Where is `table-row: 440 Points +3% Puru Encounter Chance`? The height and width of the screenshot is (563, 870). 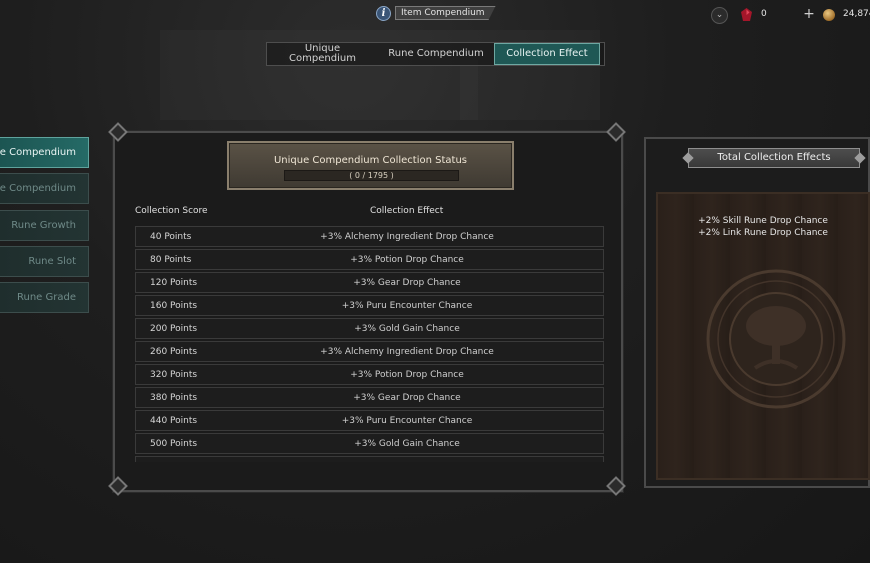 table-row: 440 Points +3% Puru Encounter Chance is located at coordinates (369, 420).